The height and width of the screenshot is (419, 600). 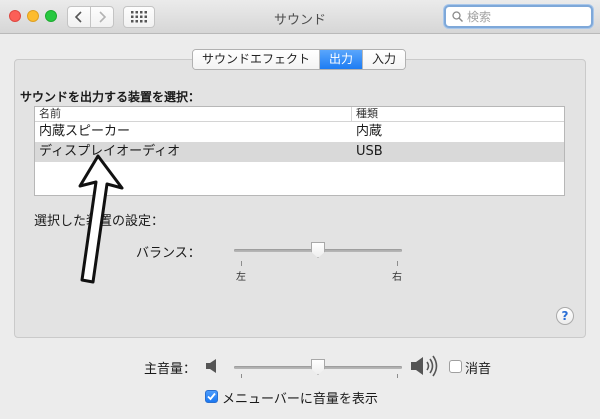 What do you see at coordinates (369, 131) in the screenshot?
I see `device-type: 内蔵` at bounding box center [369, 131].